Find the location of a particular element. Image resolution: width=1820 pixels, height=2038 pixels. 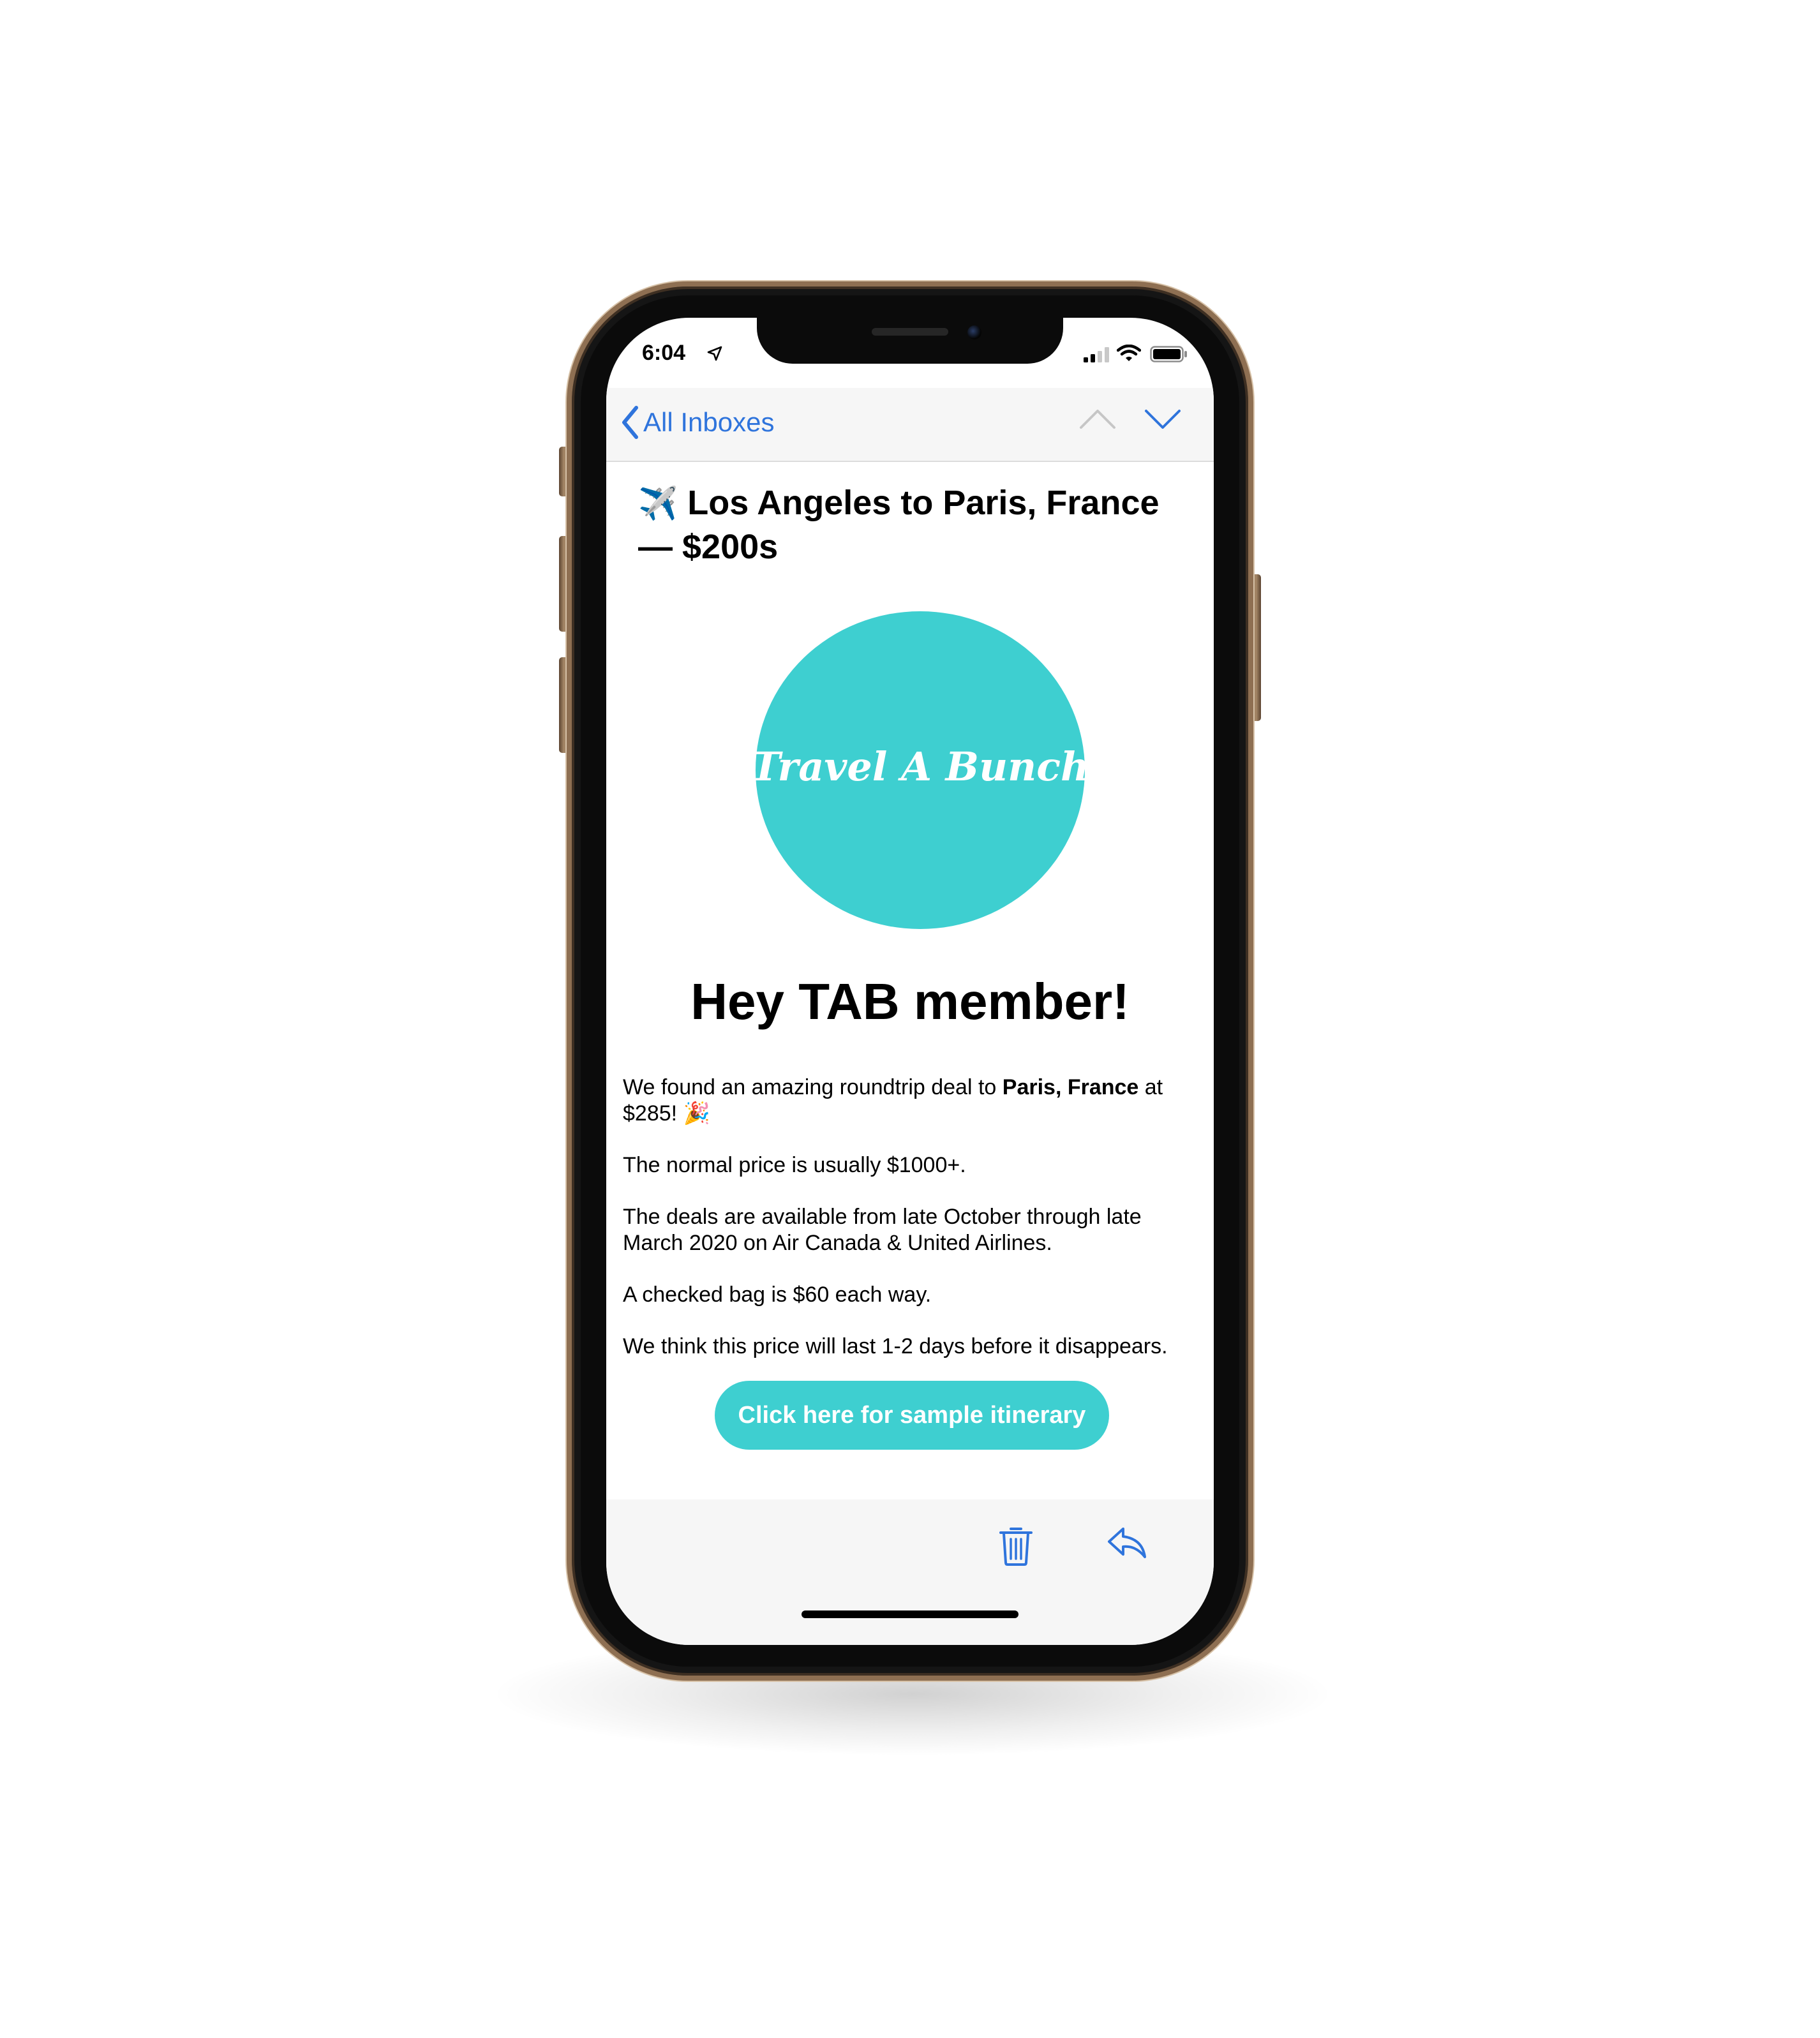

back-label: All Inboxes is located at coordinates (709, 422).